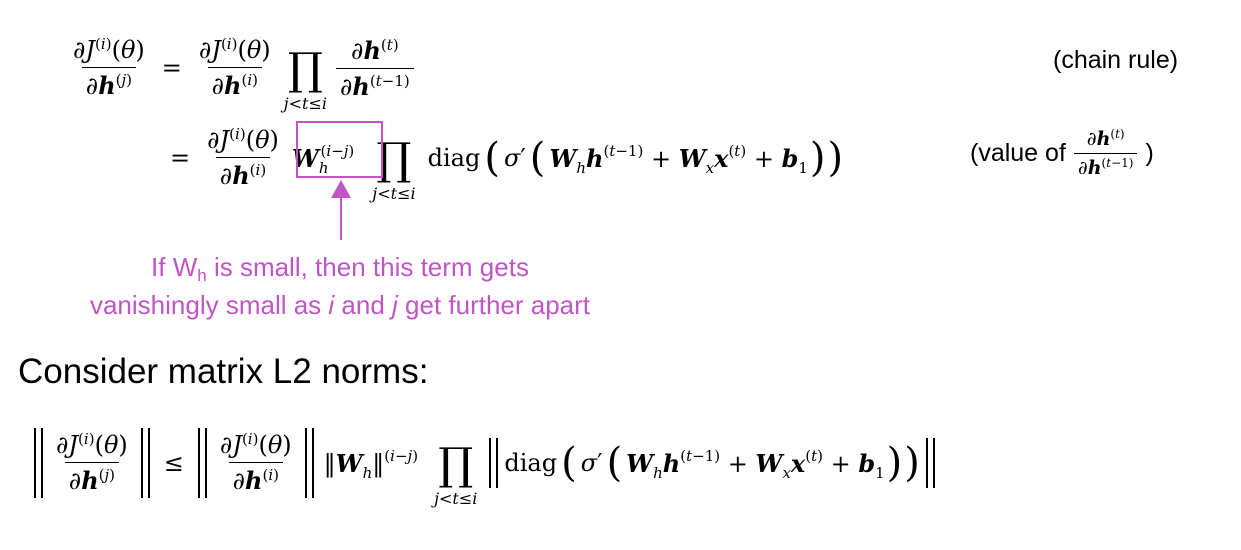 This screenshot has width=1241, height=550. I want to click on arrow-shaft, so click(341, 218).